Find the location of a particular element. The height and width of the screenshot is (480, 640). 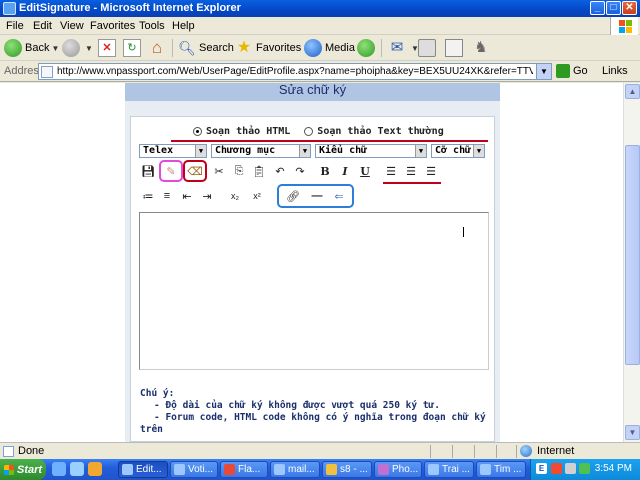

ie-icon is located at coordinates (127, 469).